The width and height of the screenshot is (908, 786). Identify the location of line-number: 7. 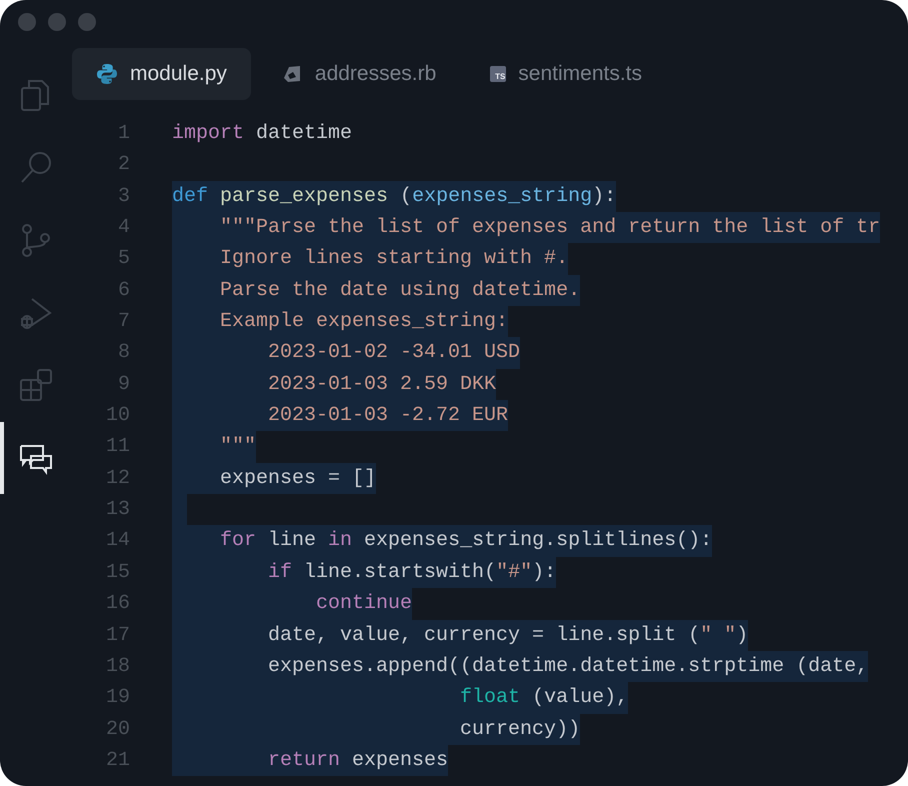
(123, 322).